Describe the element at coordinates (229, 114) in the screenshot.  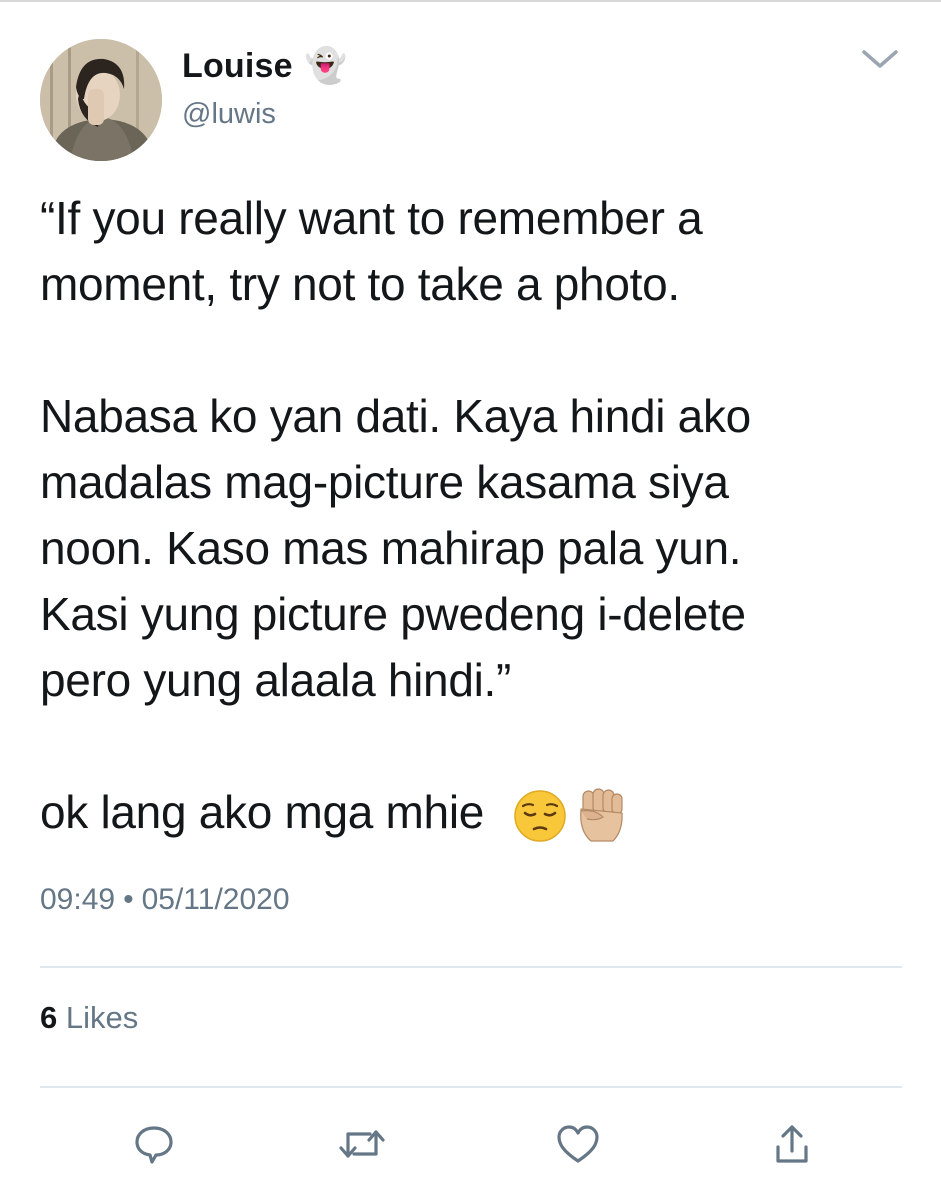
I see `user-handle: @luwis` at that location.